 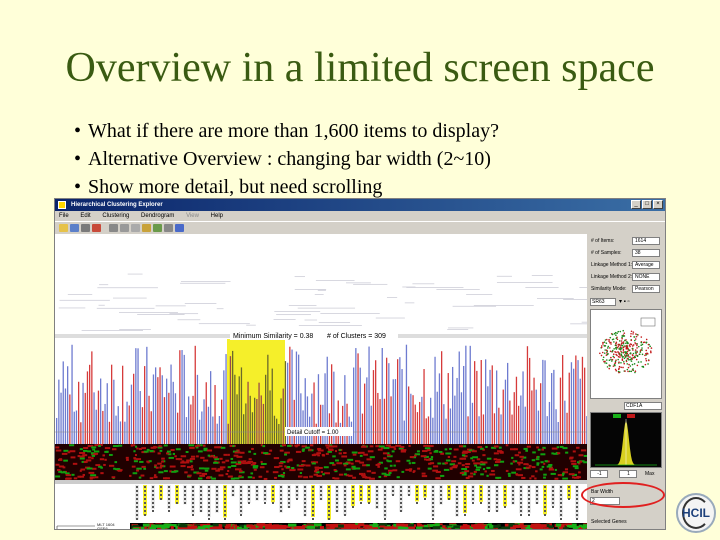 I want to click on settings-icon, so click(x=168, y=228).